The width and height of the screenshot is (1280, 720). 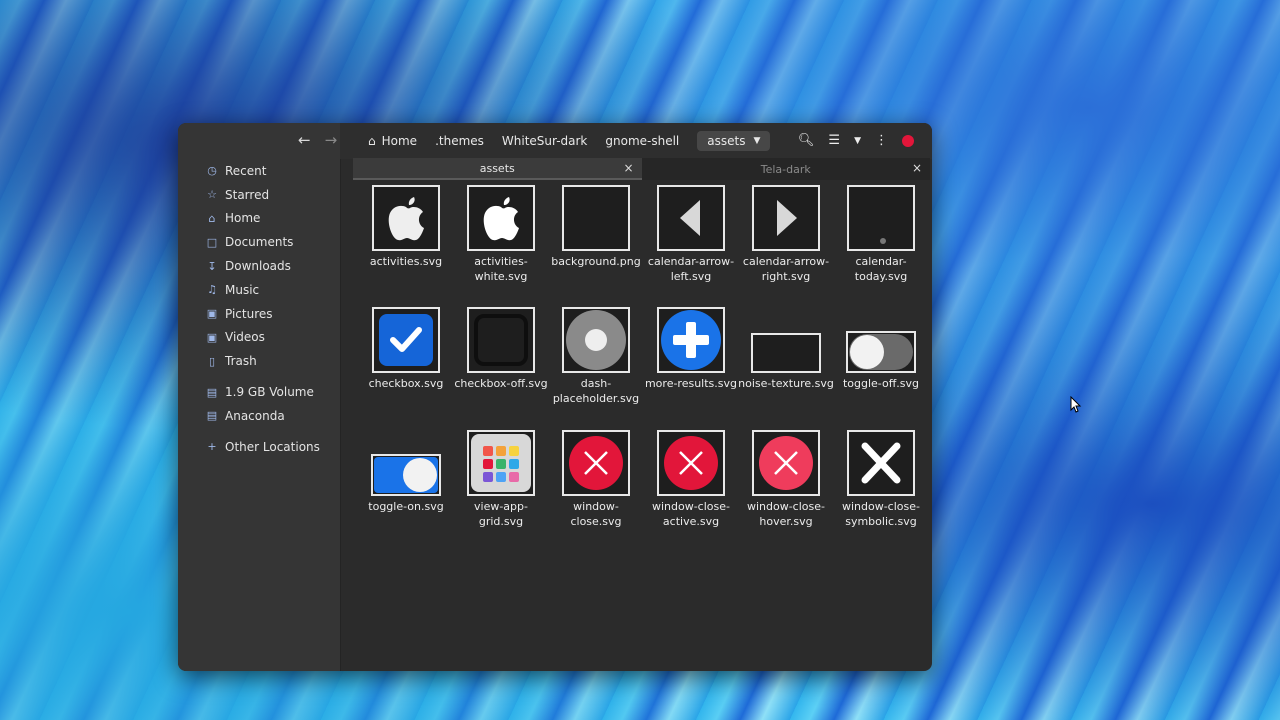 I want to click on sidebar-item-label: Starred, so click(x=247, y=194).